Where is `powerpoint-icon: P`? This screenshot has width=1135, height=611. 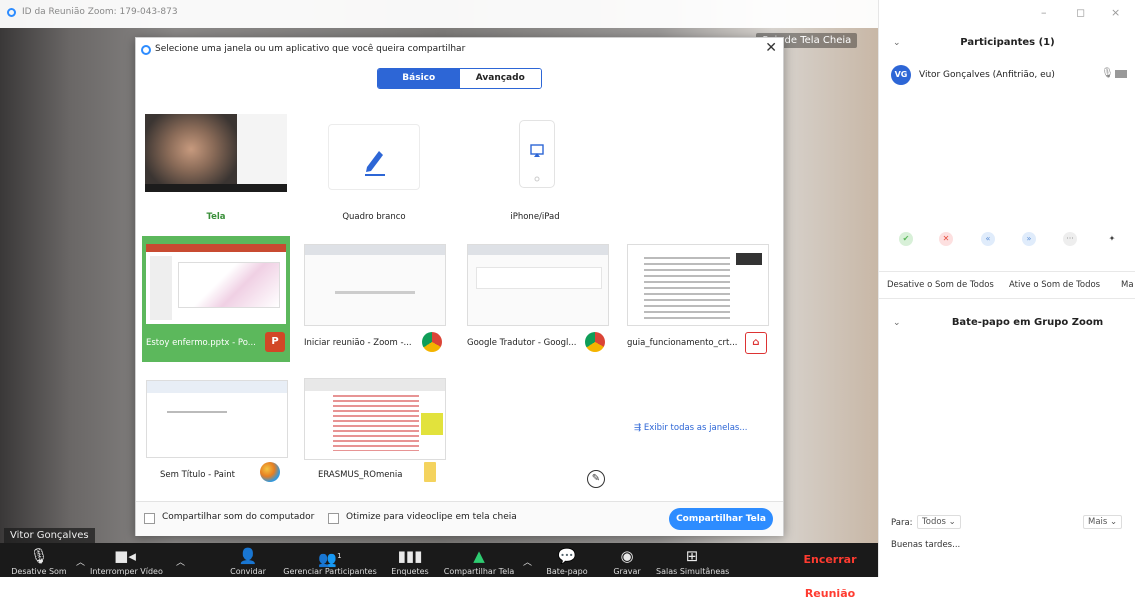 powerpoint-icon: P is located at coordinates (275, 342).